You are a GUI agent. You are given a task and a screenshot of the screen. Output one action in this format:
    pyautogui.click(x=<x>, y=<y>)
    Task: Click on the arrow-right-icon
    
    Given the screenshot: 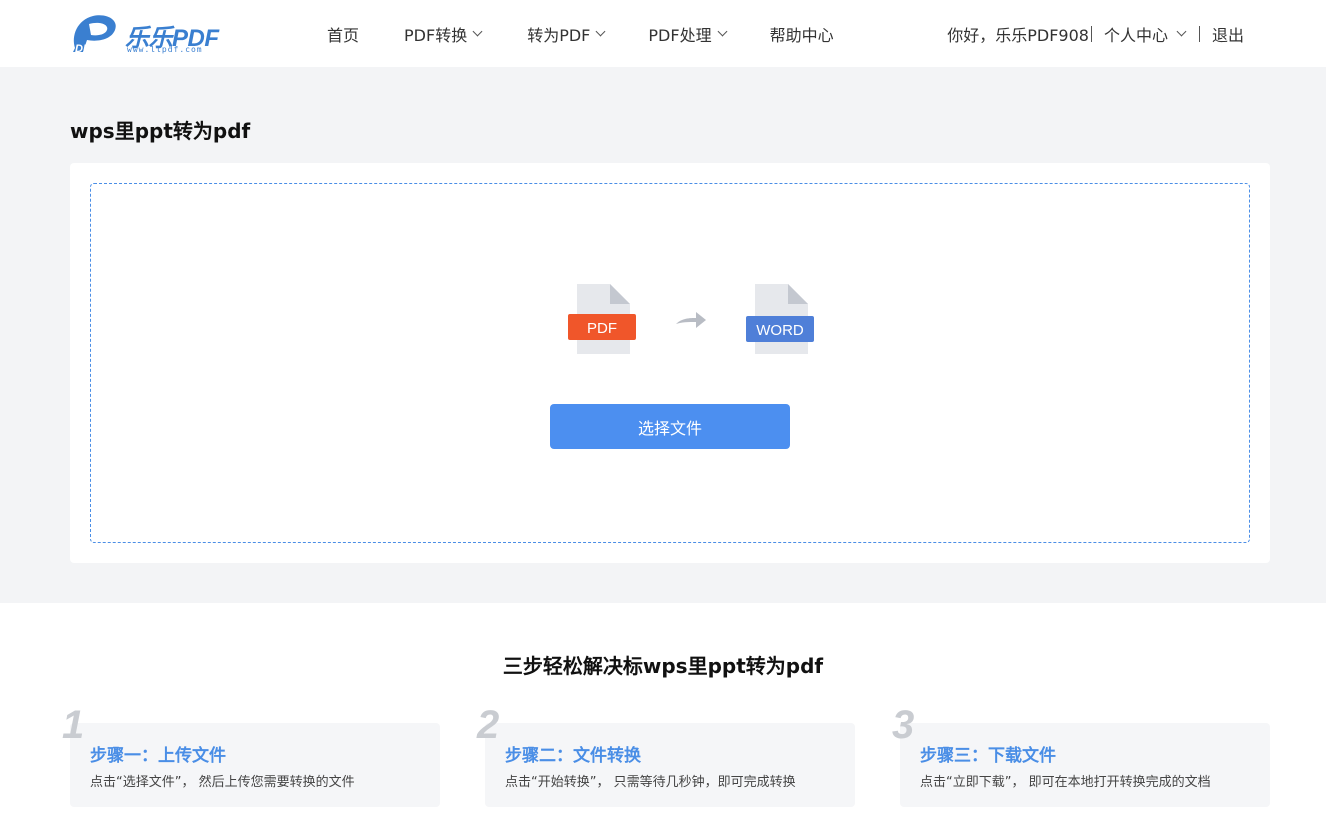 What is the action you would take?
    pyautogui.click(x=691, y=320)
    